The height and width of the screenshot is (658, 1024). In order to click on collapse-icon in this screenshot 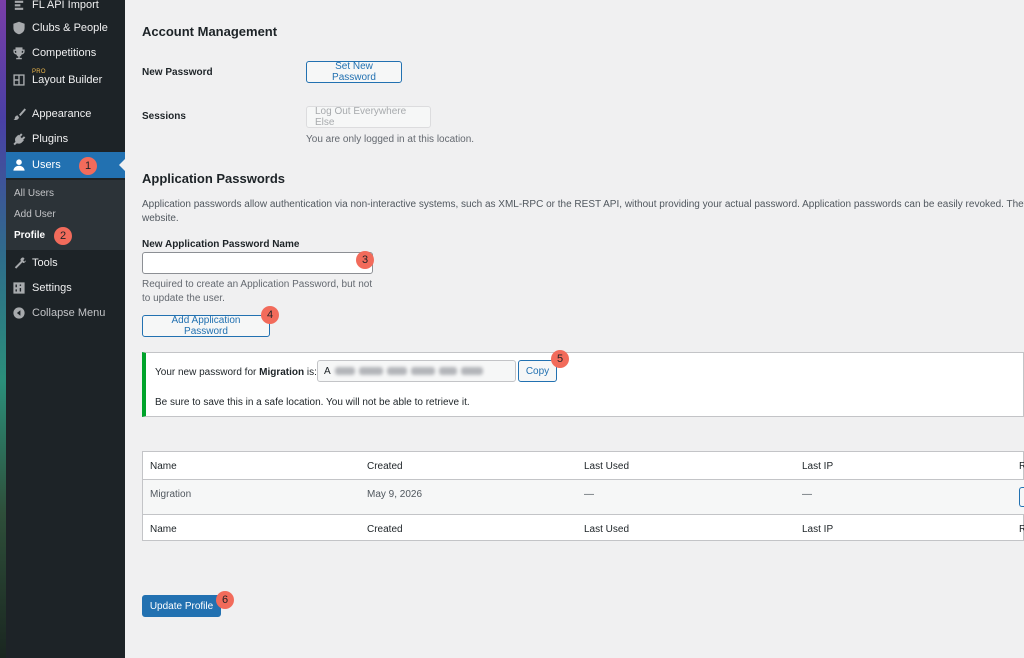, I will do `click(19, 313)`.